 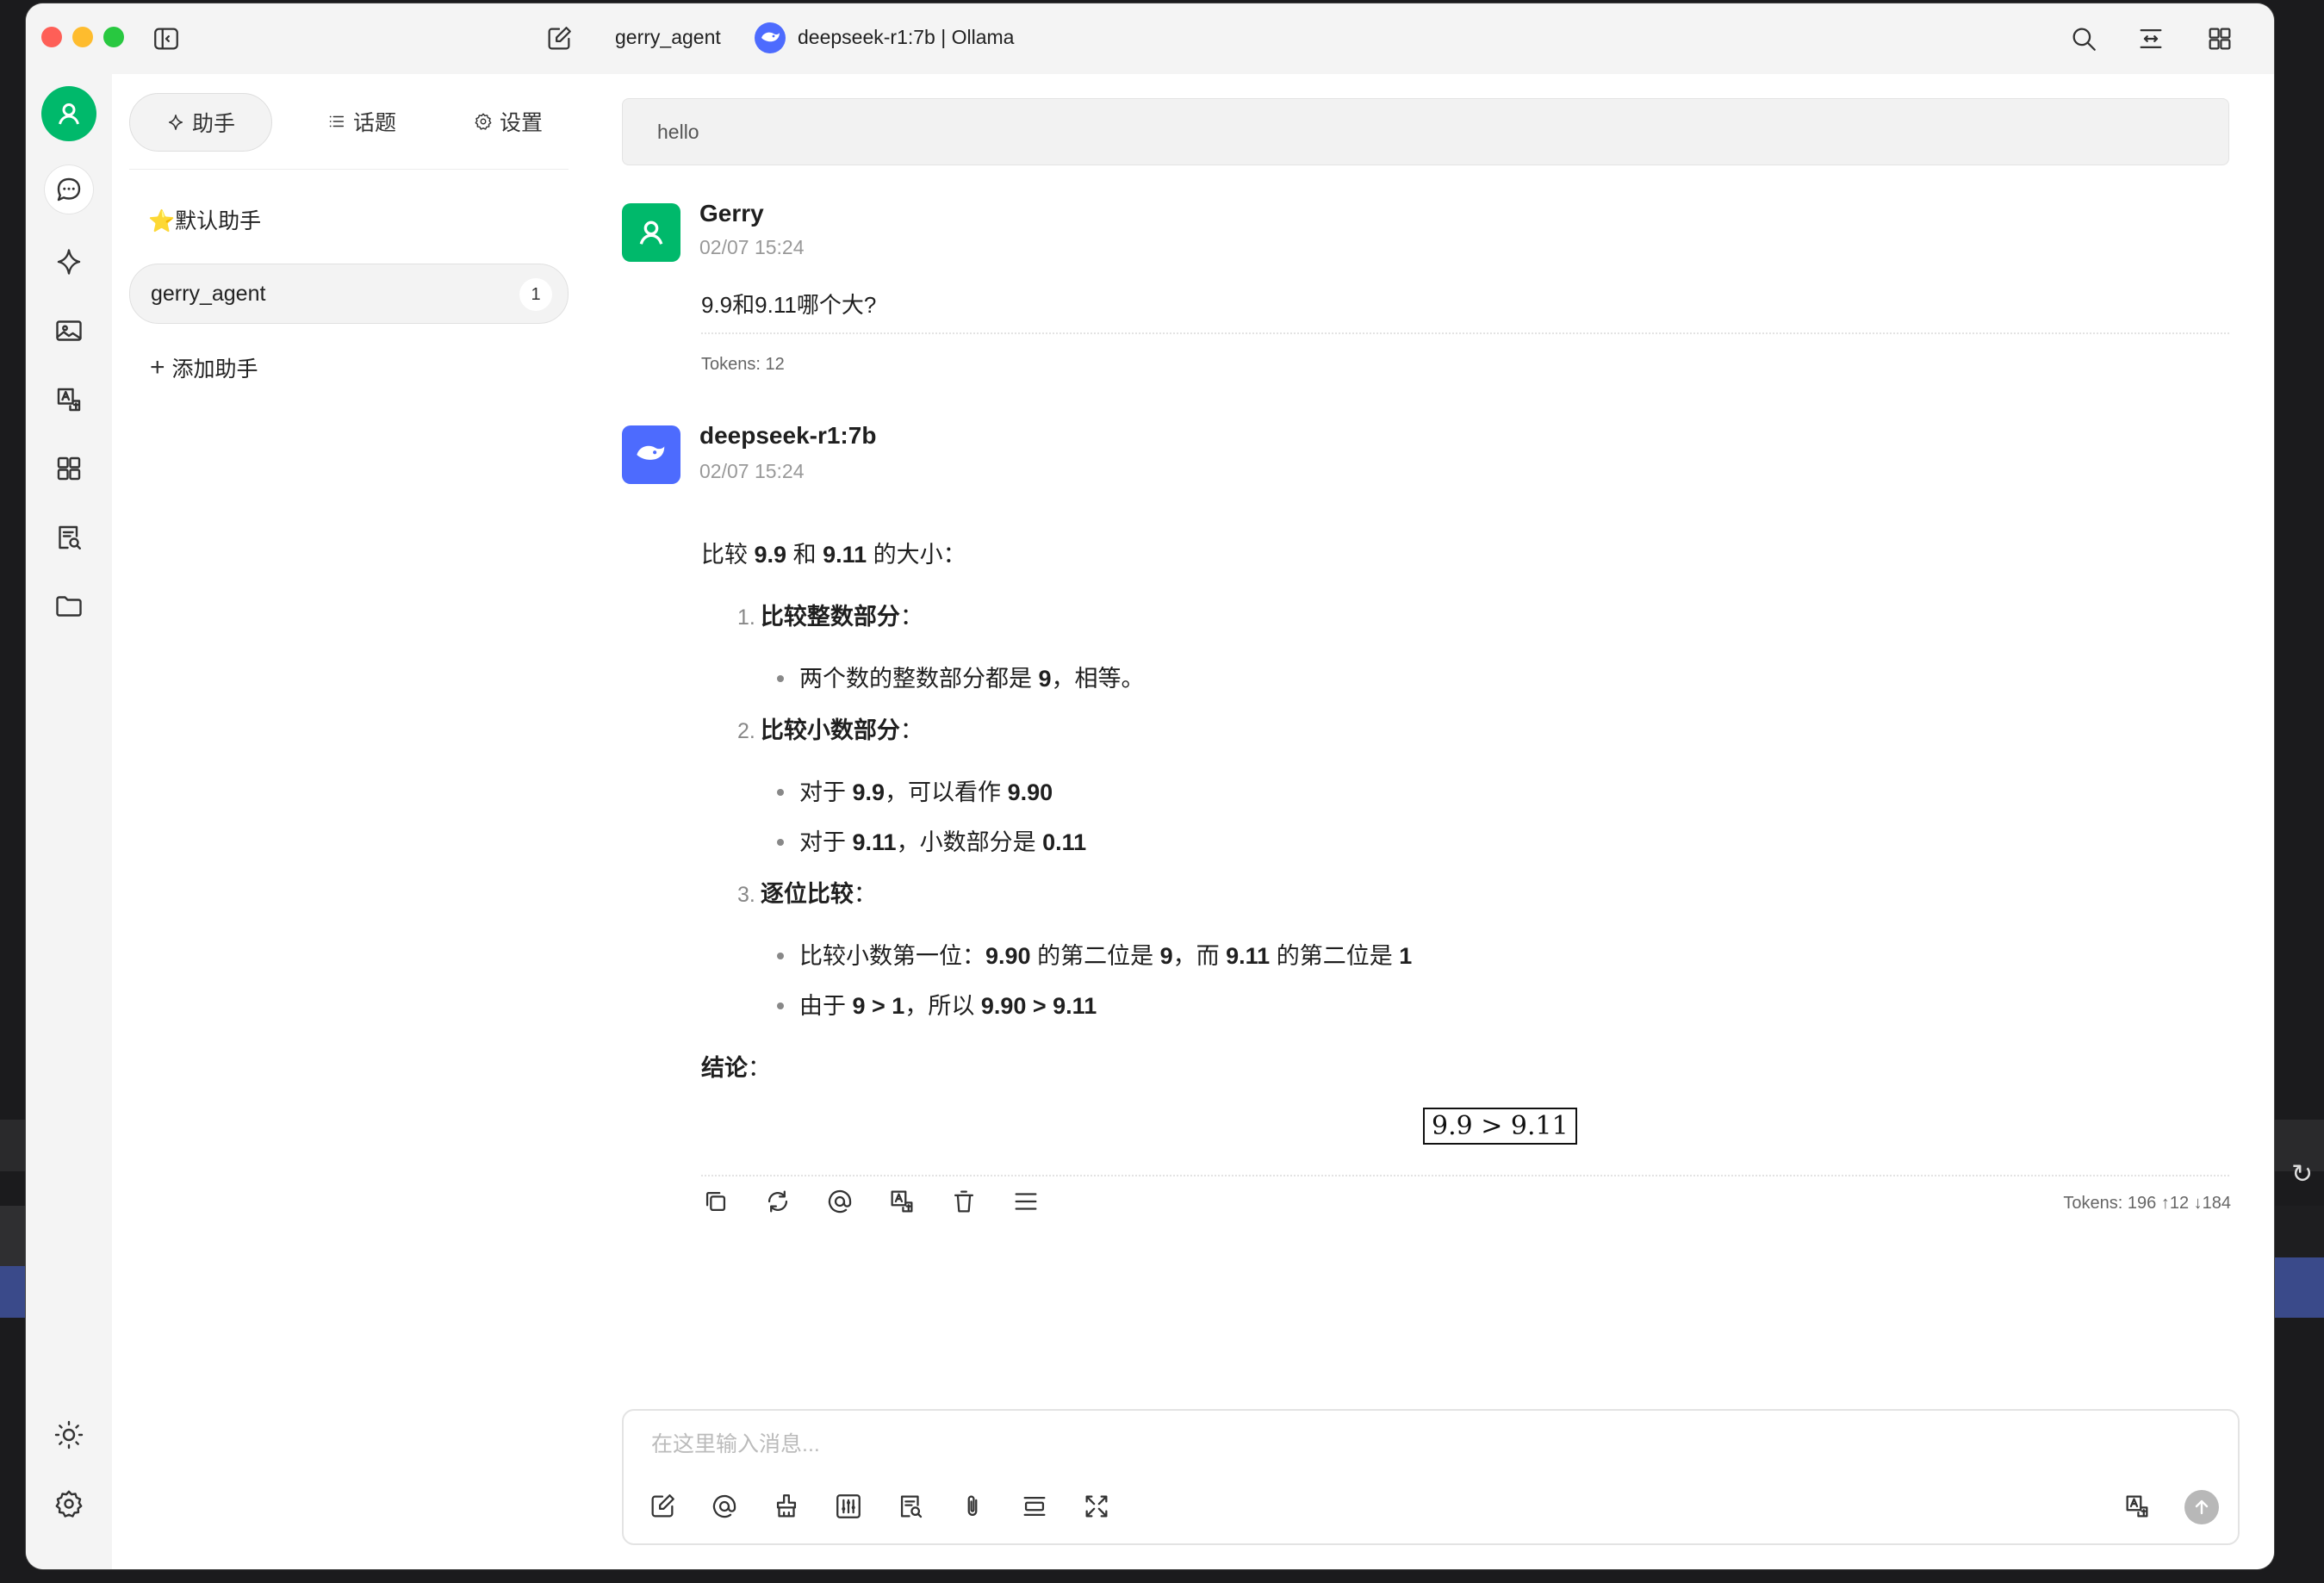 What do you see at coordinates (157, 367) in the screenshot?
I see `plus-icon: +` at bounding box center [157, 367].